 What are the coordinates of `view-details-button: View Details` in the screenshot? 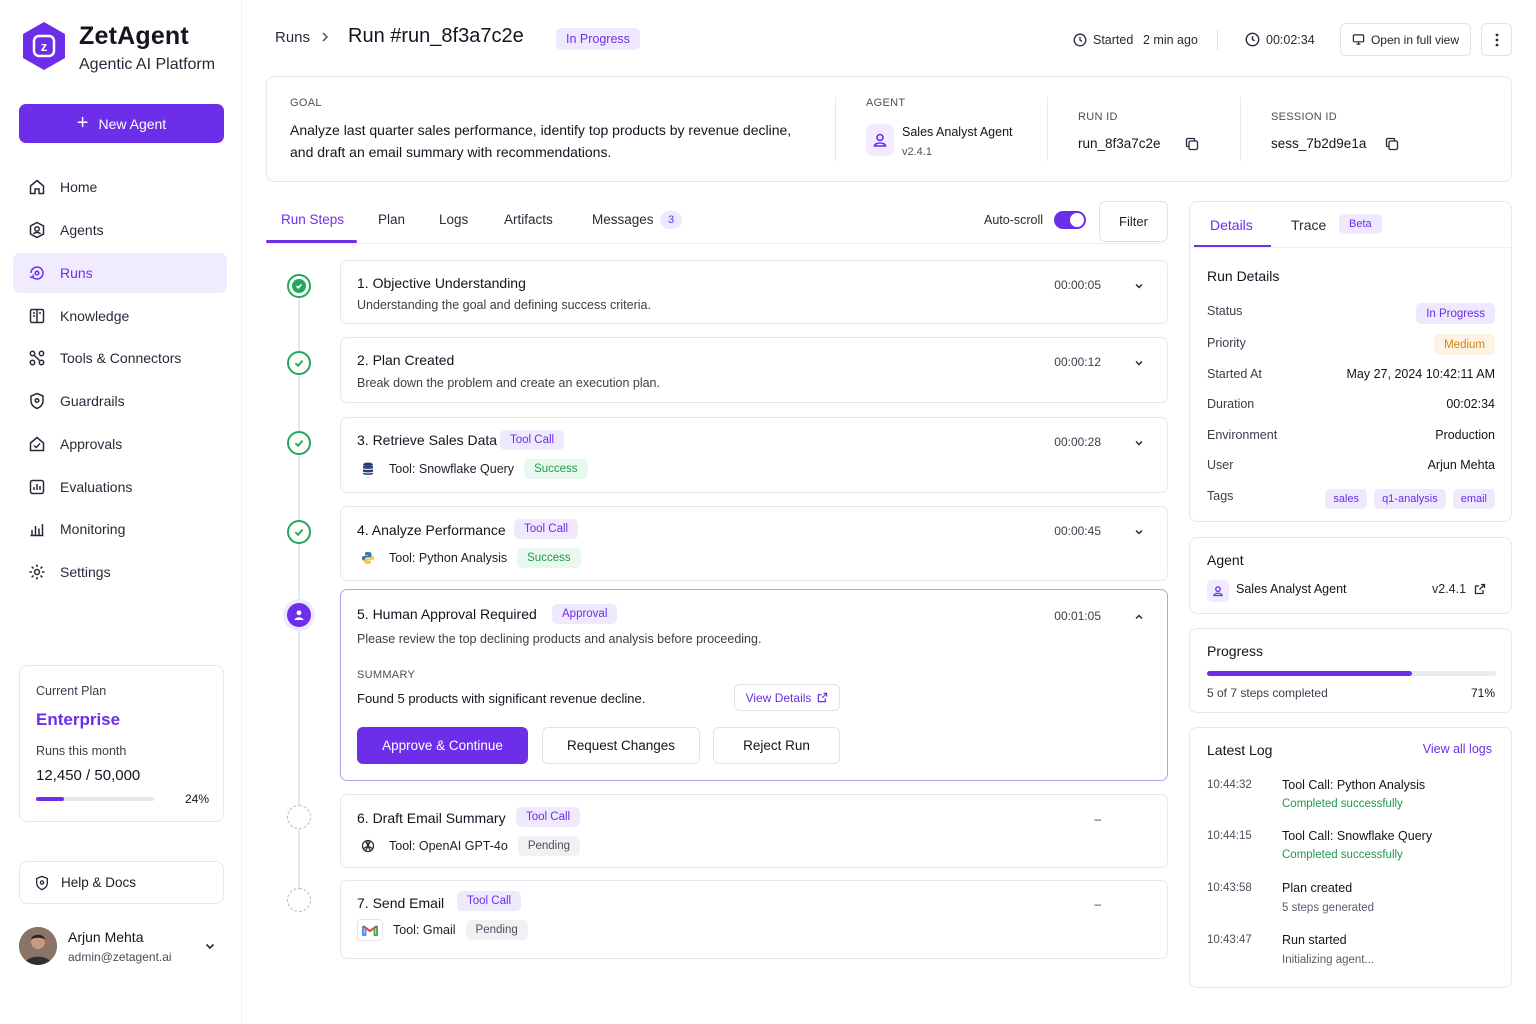 It's located at (787, 697).